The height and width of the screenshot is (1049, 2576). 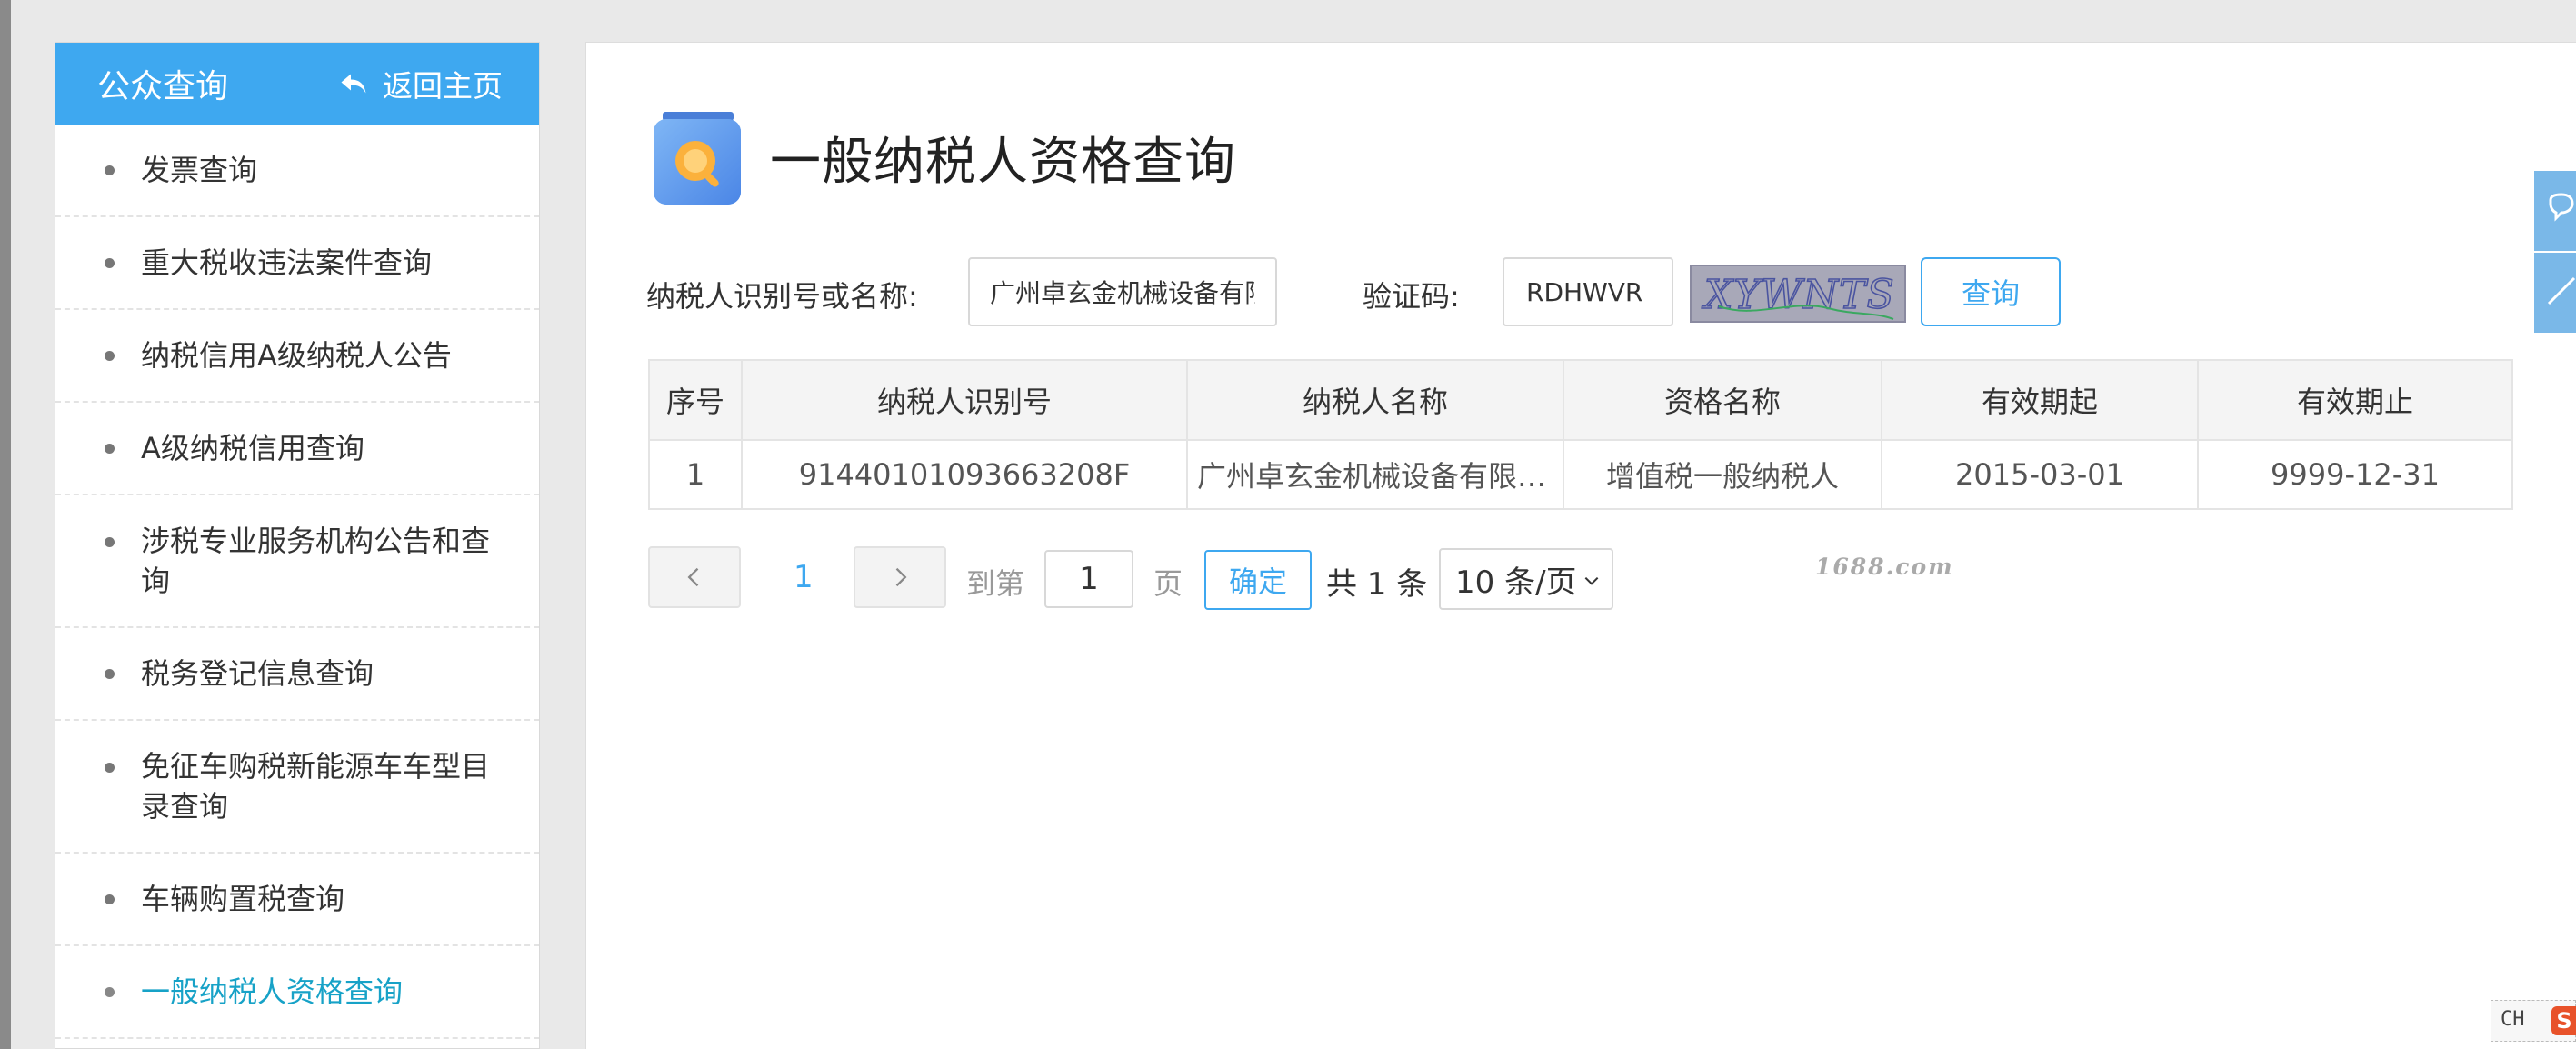 What do you see at coordinates (1193, 578) in the screenshot?
I see `pagination: 1 到第 页 确定 共 1 条 10 条/页` at bounding box center [1193, 578].